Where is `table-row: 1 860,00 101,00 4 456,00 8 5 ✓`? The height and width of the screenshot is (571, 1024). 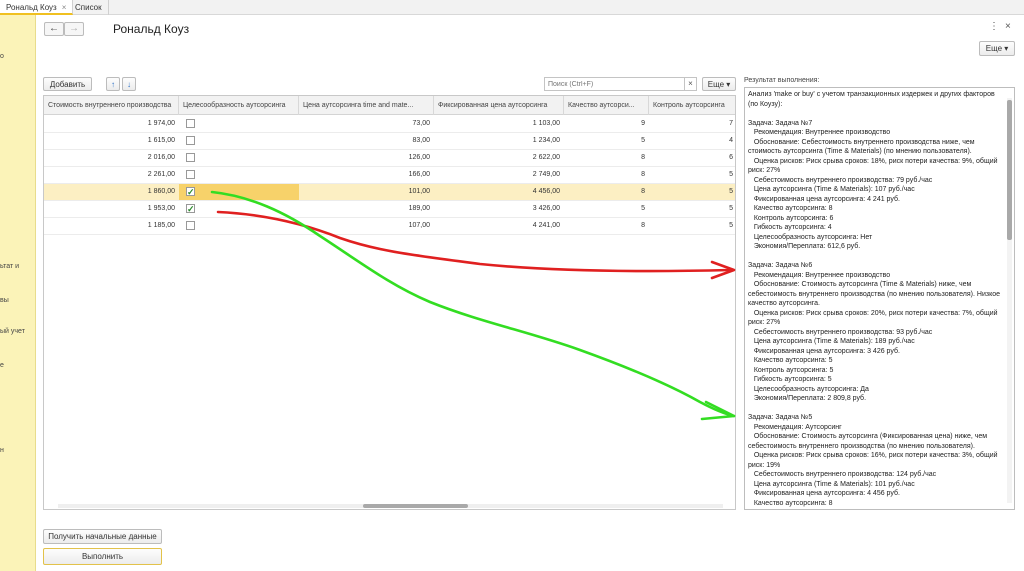
table-row: 1 860,00 101,00 4 456,00 8 5 ✓ is located at coordinates (389, 192).